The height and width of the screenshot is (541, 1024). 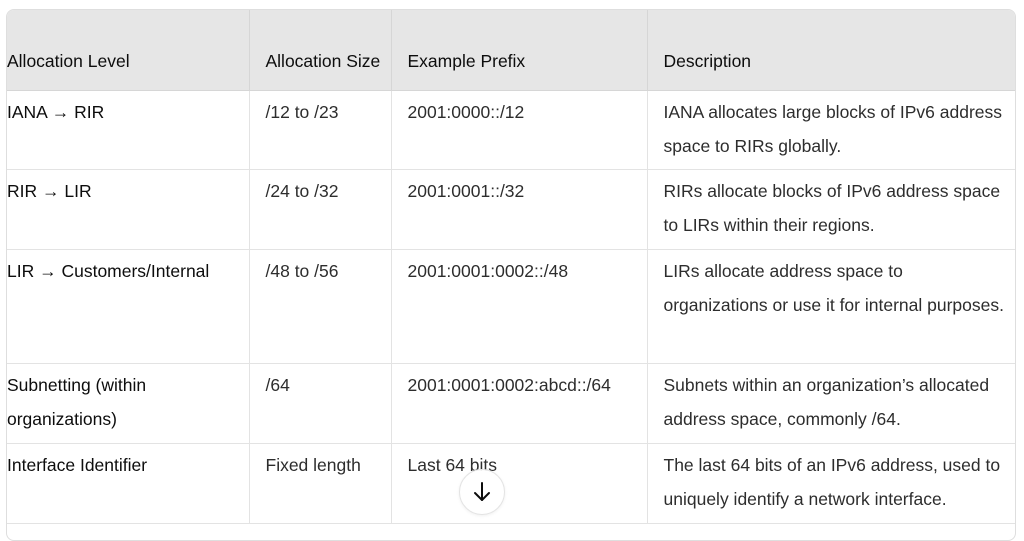 I want to click on scroll-to-bottom-button, so click(x=482, y=492).